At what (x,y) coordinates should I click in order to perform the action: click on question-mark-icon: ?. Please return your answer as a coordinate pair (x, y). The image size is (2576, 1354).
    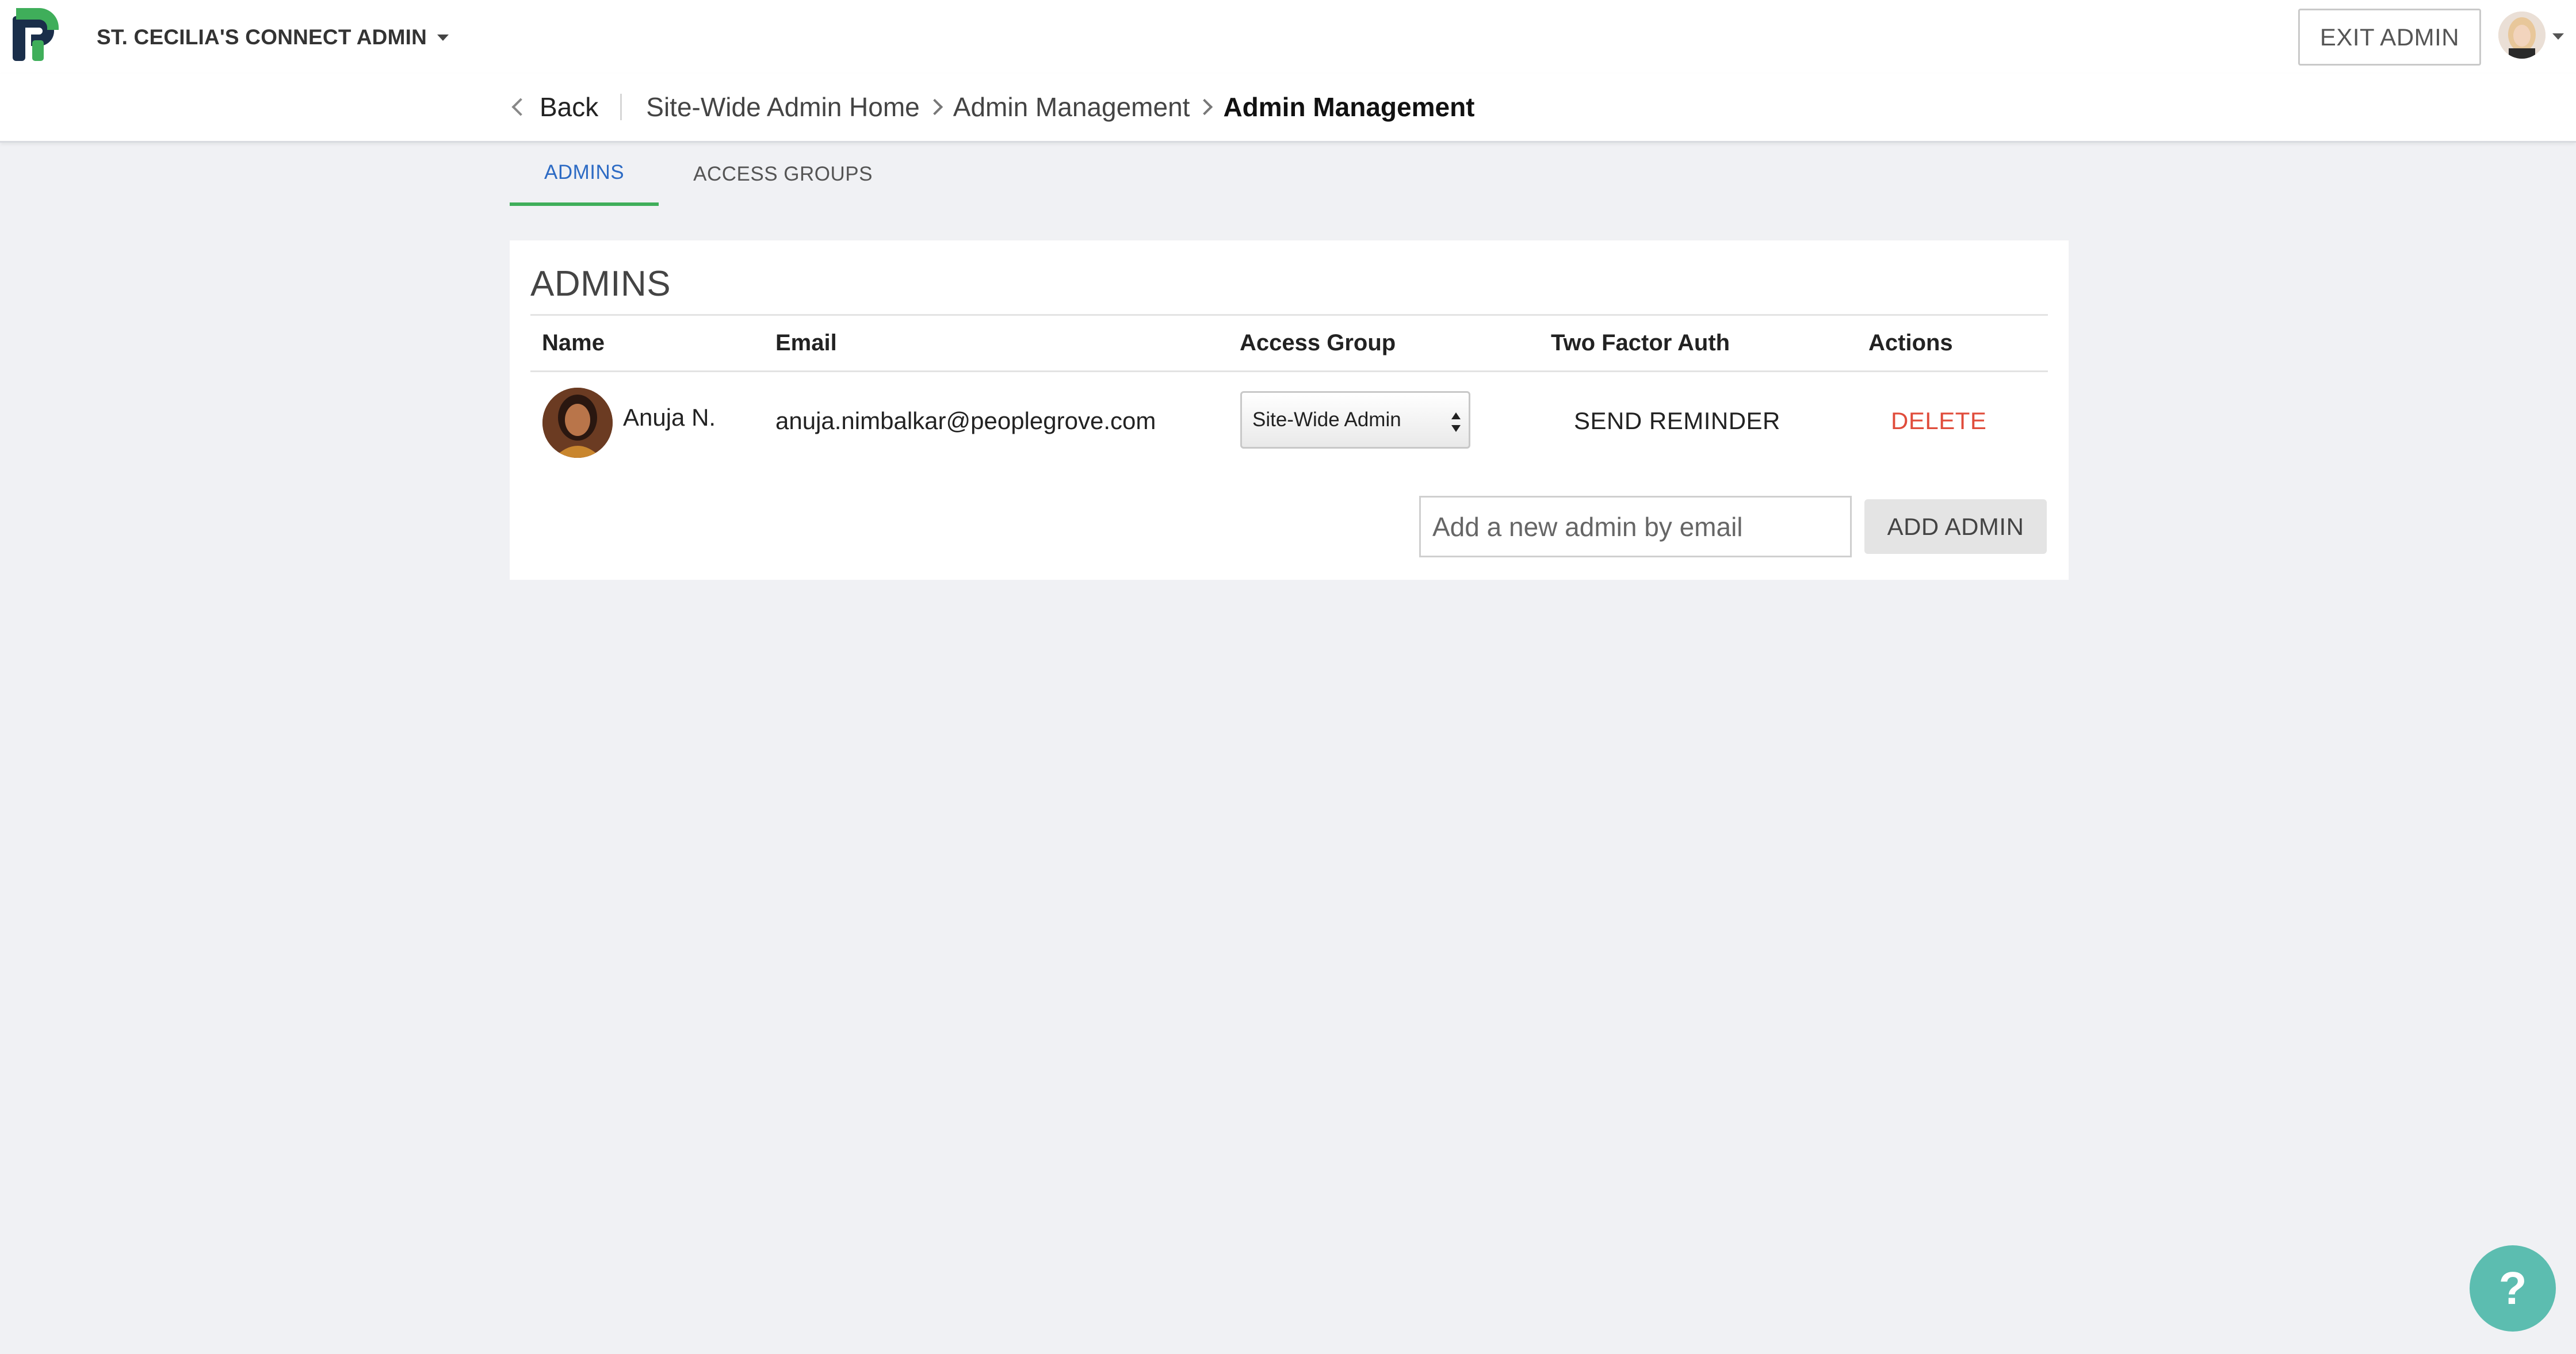
    Looking at the image, I should click on (2512, 1288).